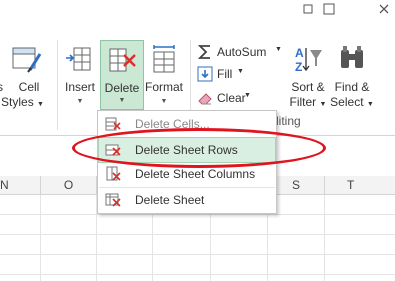 Image resolution: width=395 pixels, height=281 pixels. What do you see at coordinates (197, 9) in the screenshot?
I see `ribbon-top-strip` at bounding box center [197, 9].